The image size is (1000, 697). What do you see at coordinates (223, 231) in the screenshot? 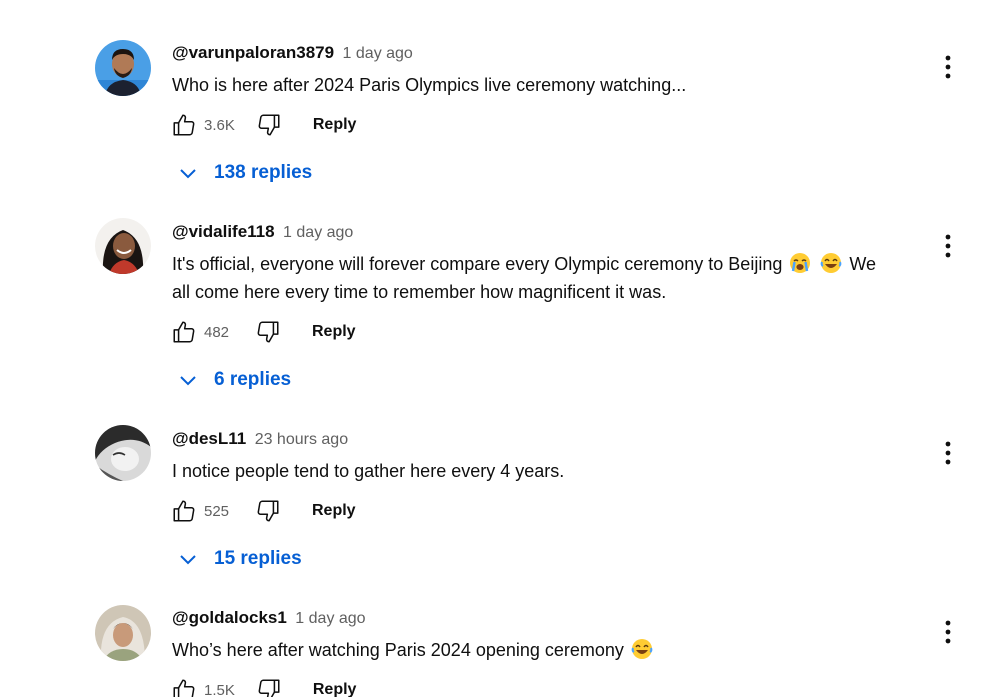
I see `comment-author: @vidalife118` at bounding box center [223, 231].